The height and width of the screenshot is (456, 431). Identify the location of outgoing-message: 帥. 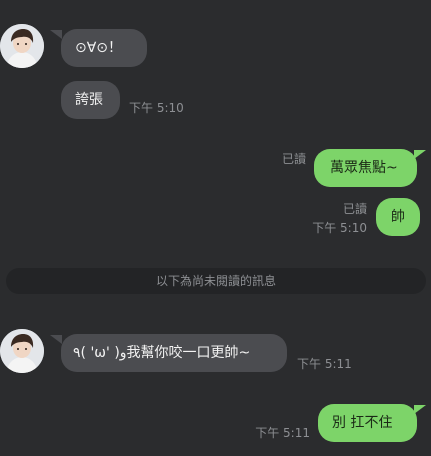
(398, 217).